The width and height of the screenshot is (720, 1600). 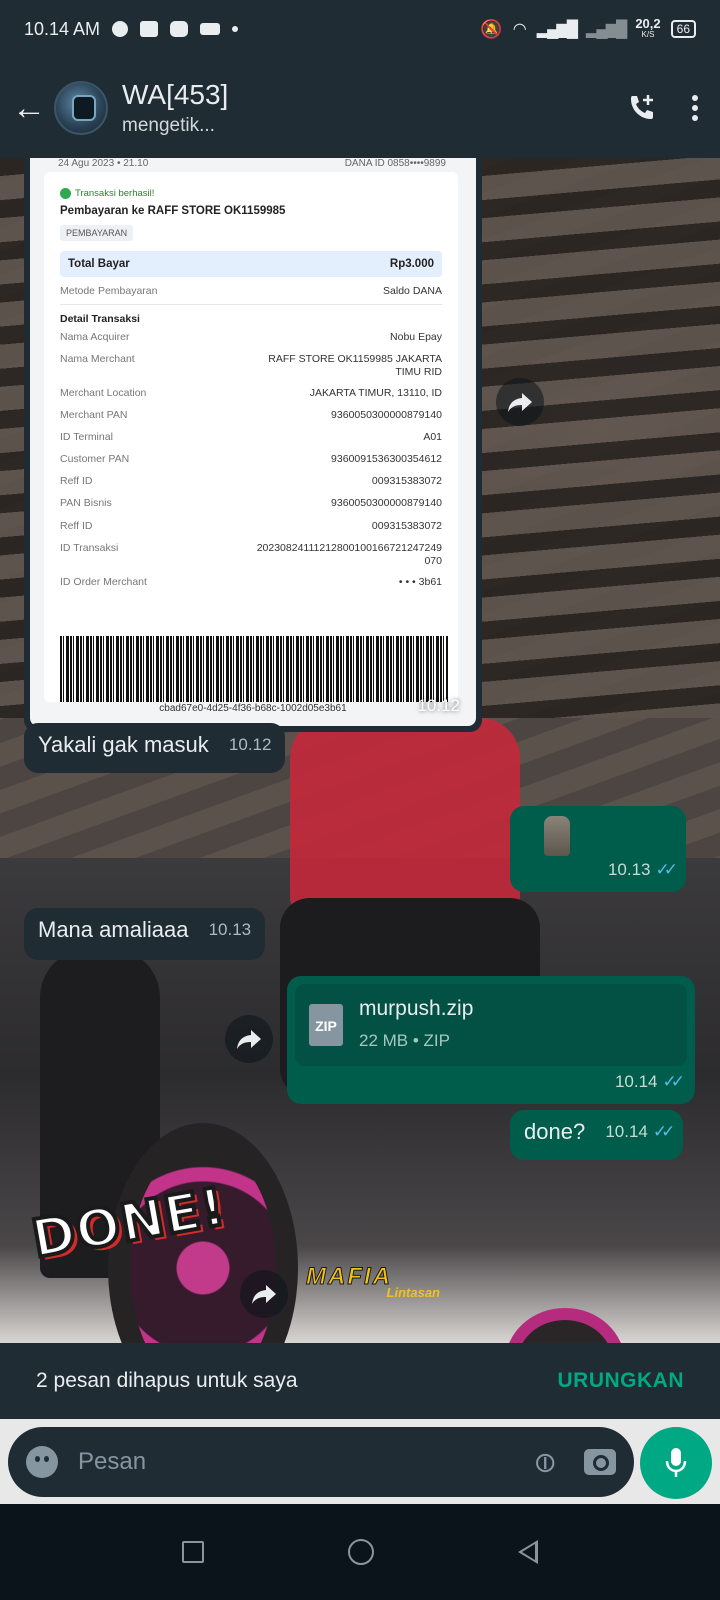 What do you see at coordinates (109, 291) in the screenshot?
I see `method-label: Metode Pembayaran` at bounding box center [109, 291].